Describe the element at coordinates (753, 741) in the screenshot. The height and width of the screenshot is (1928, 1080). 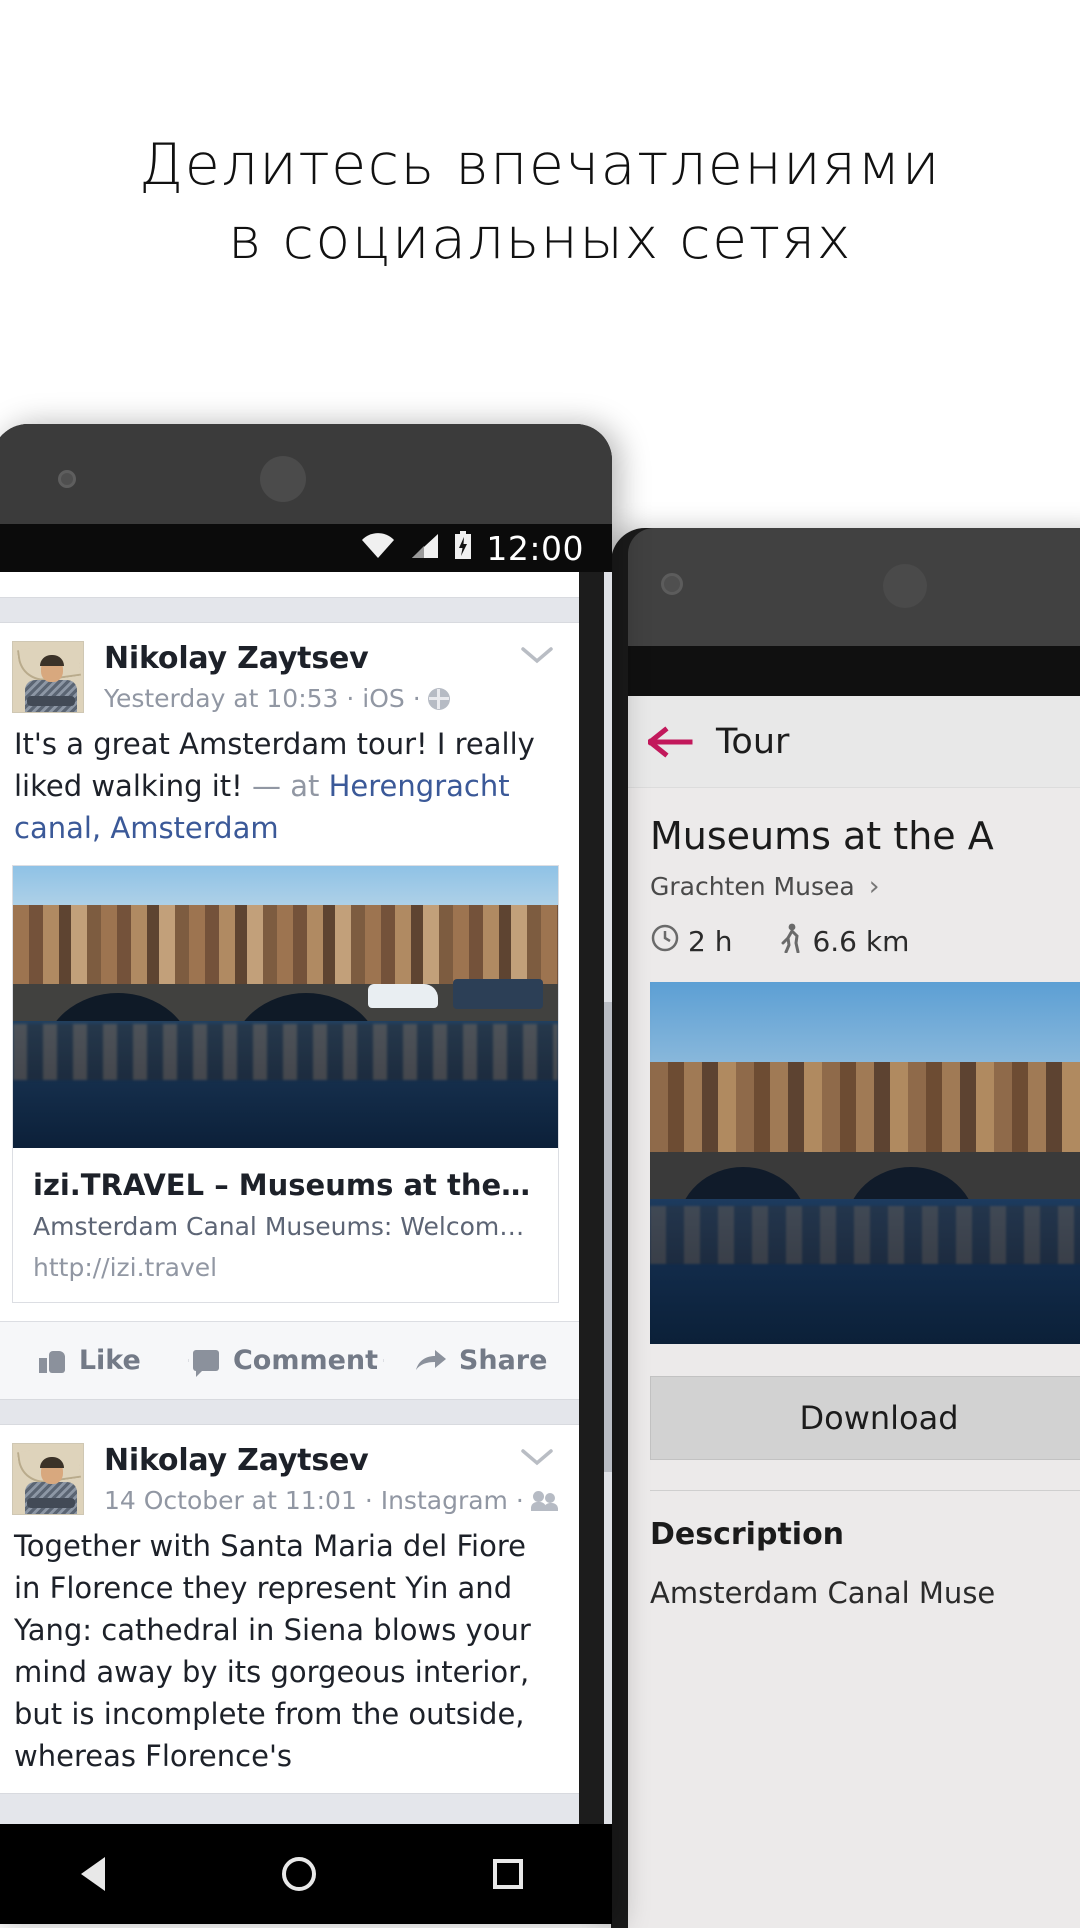
I see `tour-app-bar-title: Tour` at that location.